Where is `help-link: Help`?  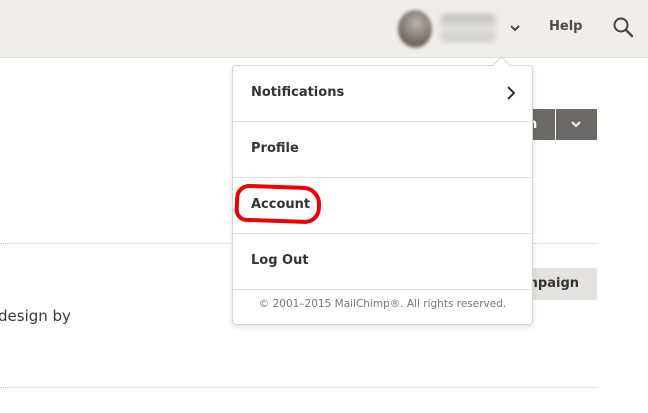
help-link: Help is located at coordinates (565, 26).